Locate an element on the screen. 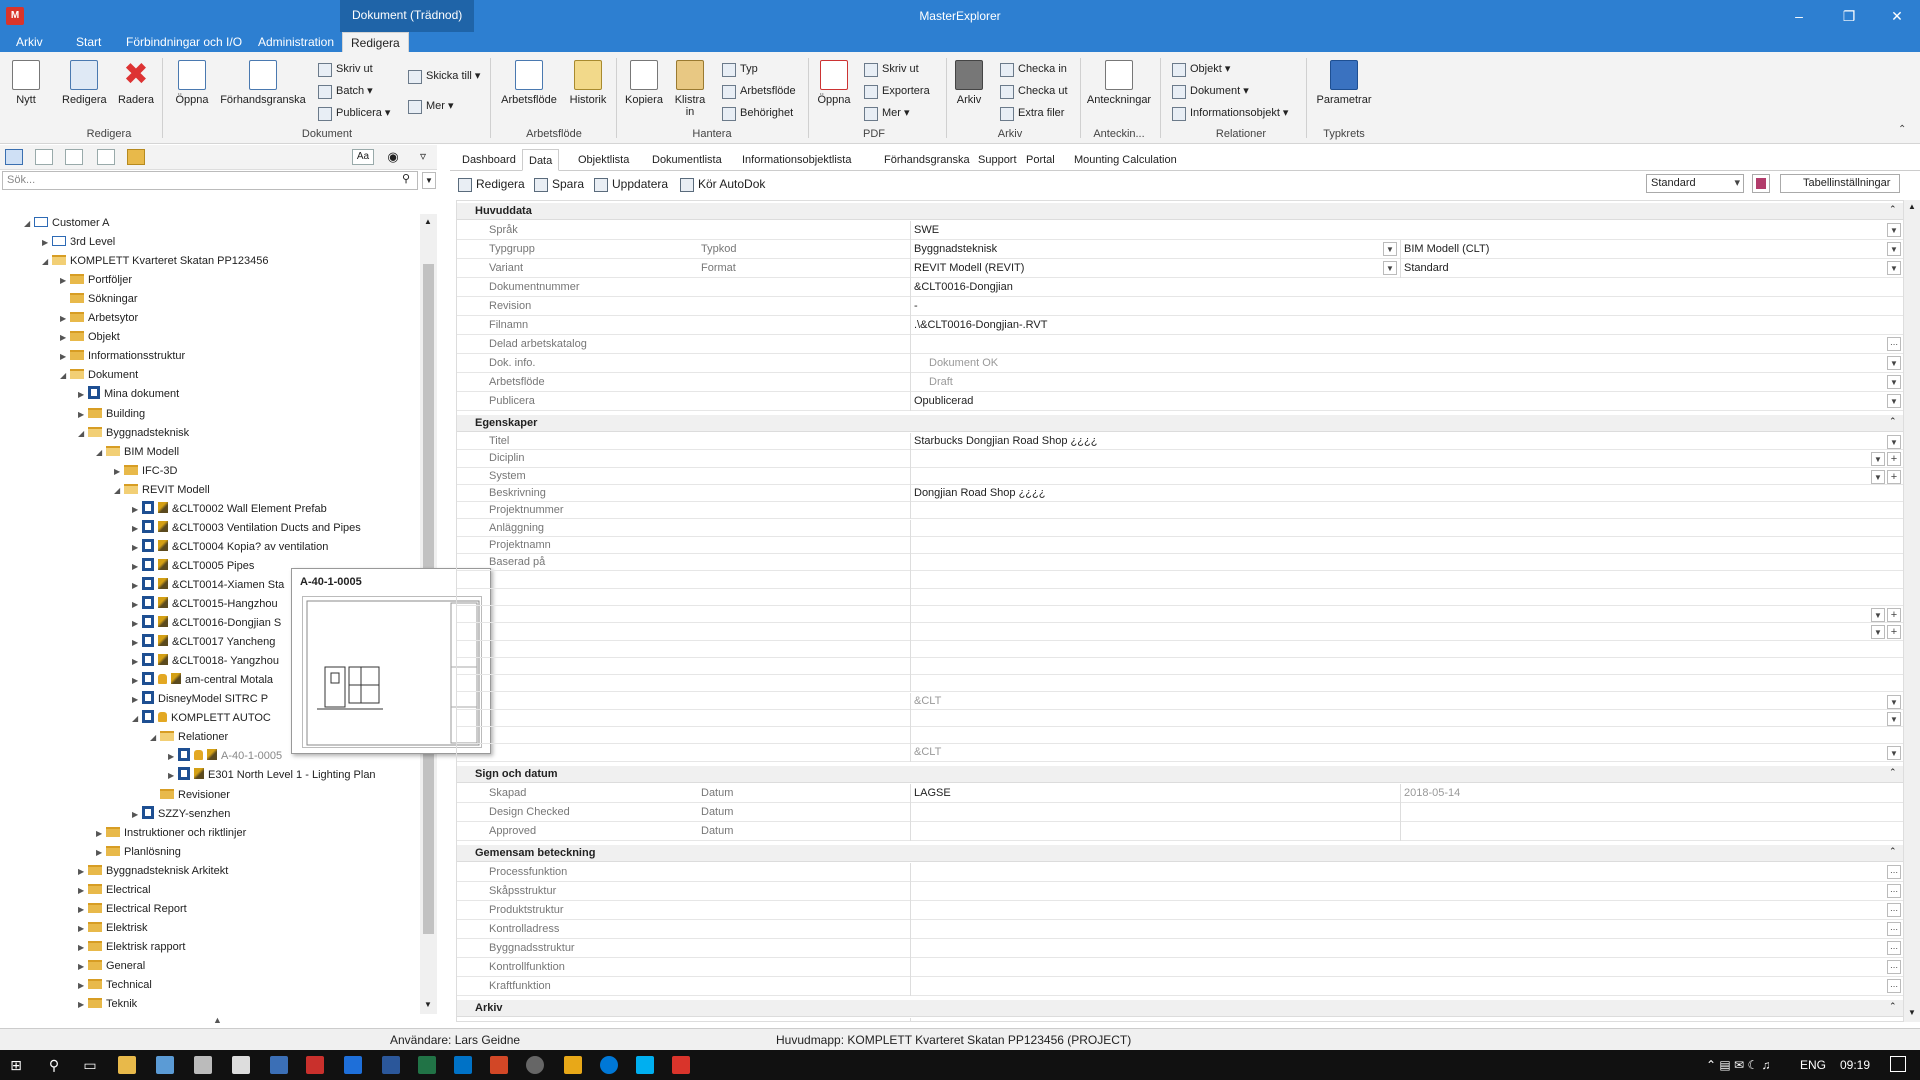 The height and width of the screenshot is (1080, 1920). objekt-button: Objekt ▾ is located at coordinates (1201, 69).